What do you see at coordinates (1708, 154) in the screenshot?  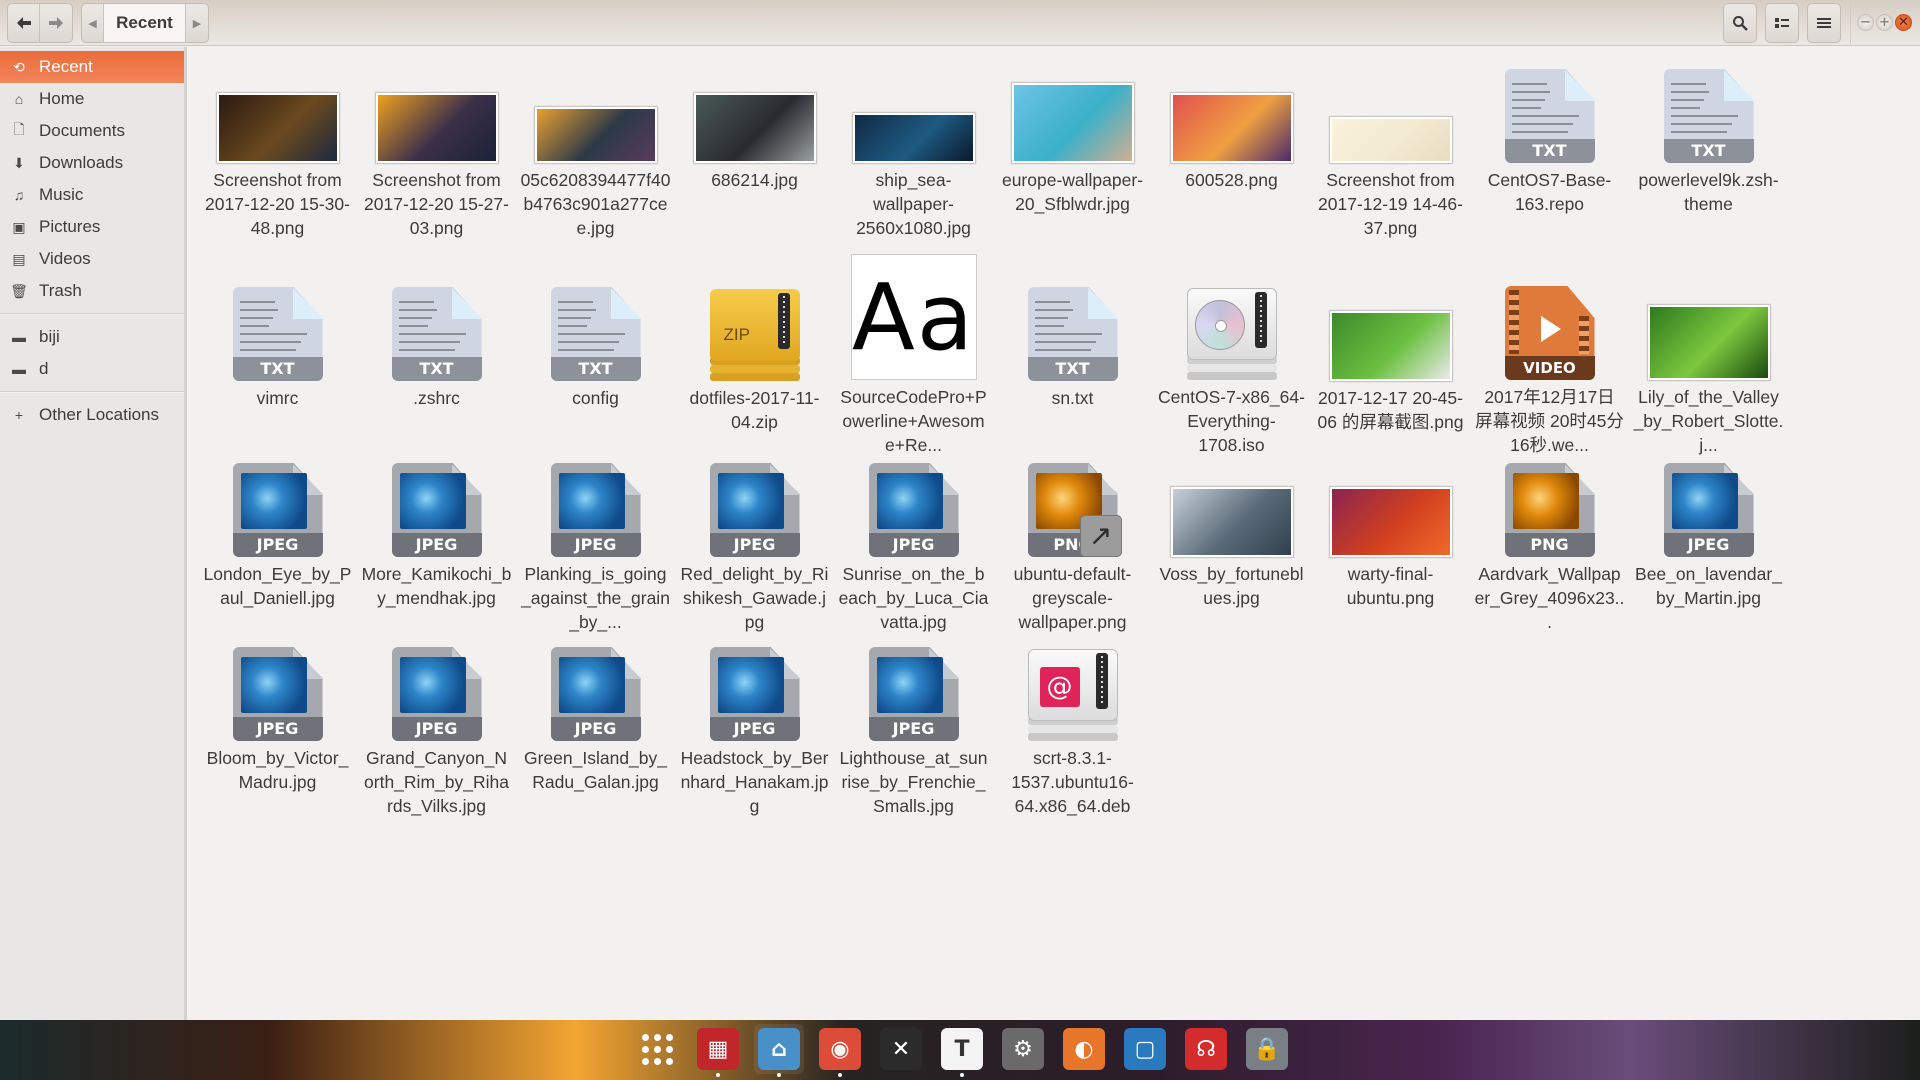 I see `file-item: TXT powerlevel9k.zsh-theme` at bounding box center [1708, 154].